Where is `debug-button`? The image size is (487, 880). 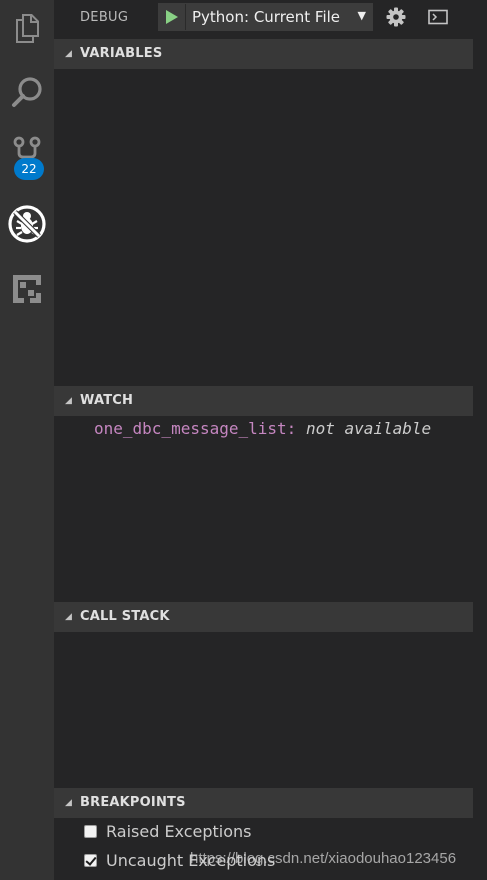
debug-button is located at coordinates (27, 224).